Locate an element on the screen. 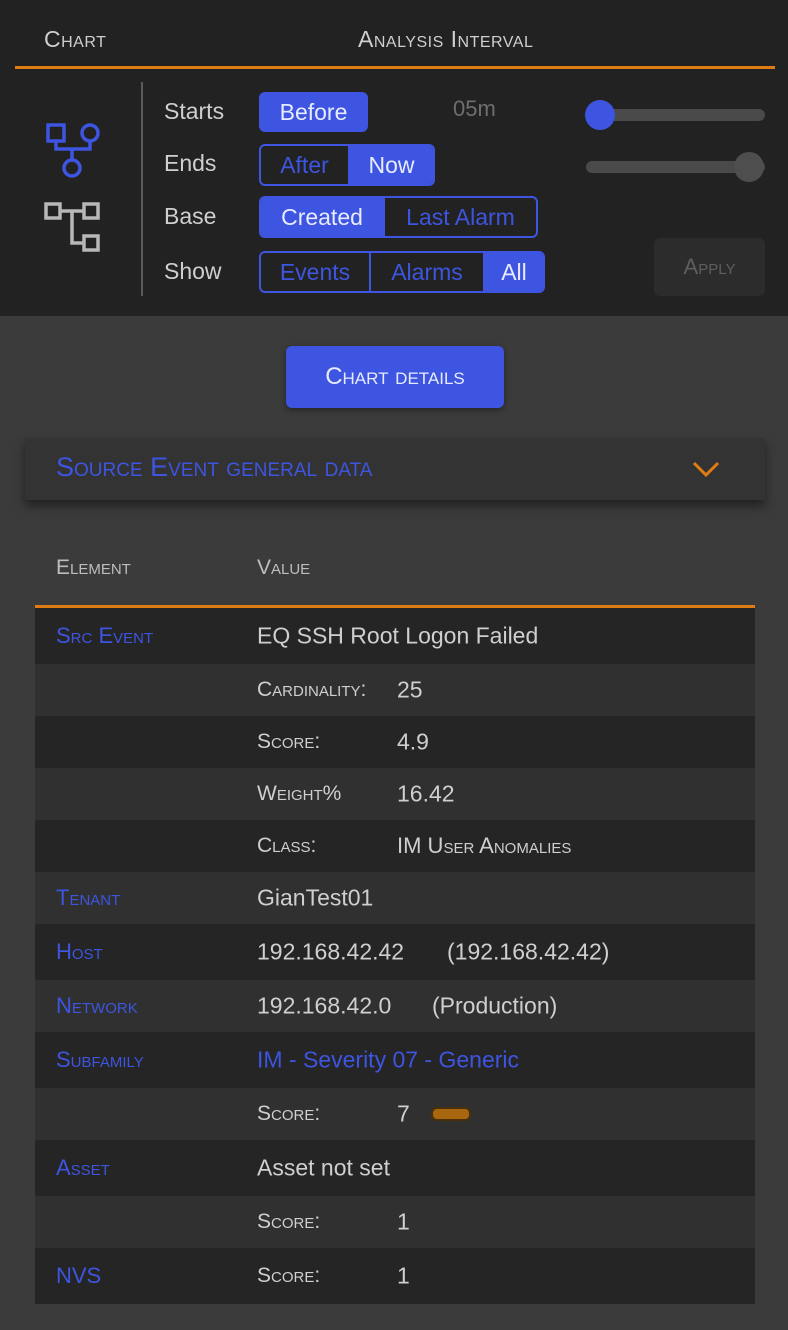 Image resolution: width=788 pixels, height=1330 pixels. row-subvalue: 16.42 is located at coordinates (426, 793).